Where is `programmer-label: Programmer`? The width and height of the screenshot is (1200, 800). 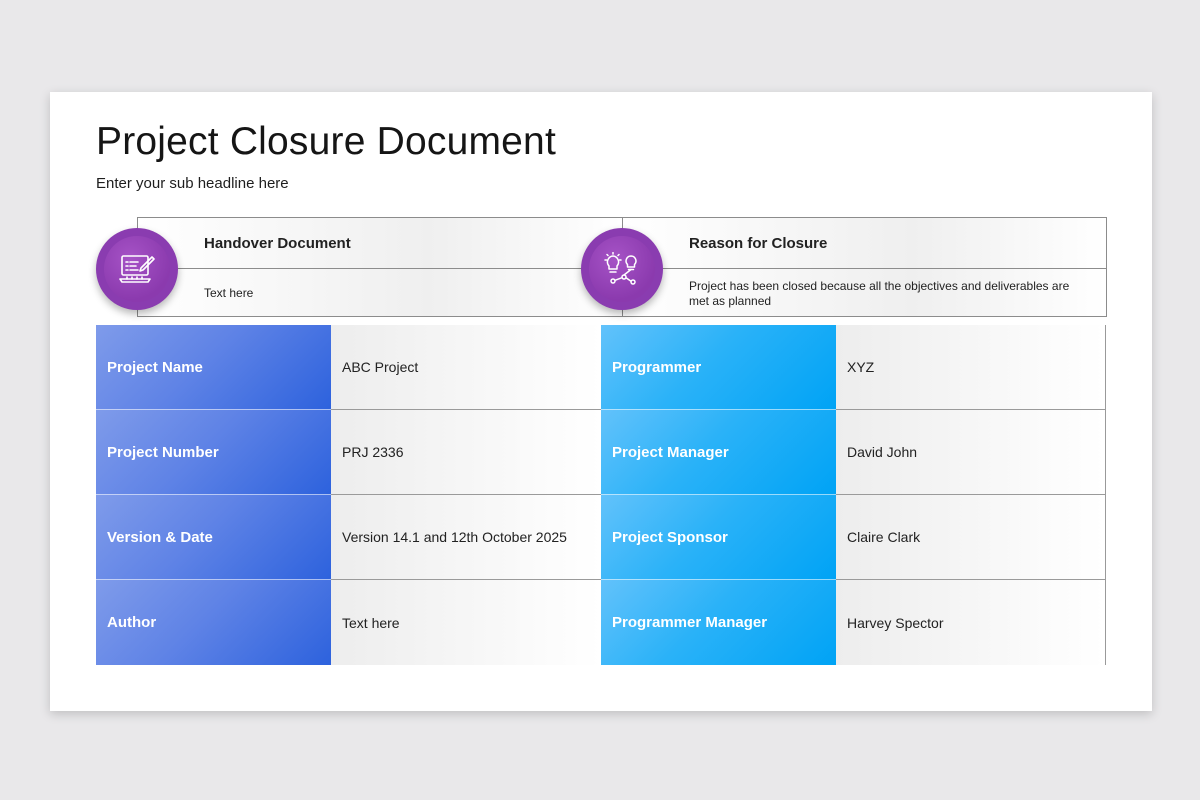
programmer-label: Programmer is located at coordinates (718, 367).